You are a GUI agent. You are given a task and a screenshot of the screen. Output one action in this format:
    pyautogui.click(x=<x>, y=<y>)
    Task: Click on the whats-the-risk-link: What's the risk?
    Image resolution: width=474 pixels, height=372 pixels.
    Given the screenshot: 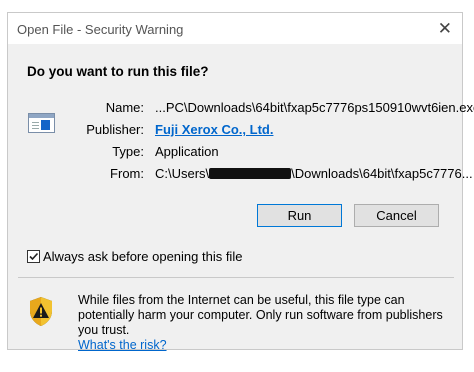 What is the action you would take?
    pyautogui.click(x=122, y=345)
    